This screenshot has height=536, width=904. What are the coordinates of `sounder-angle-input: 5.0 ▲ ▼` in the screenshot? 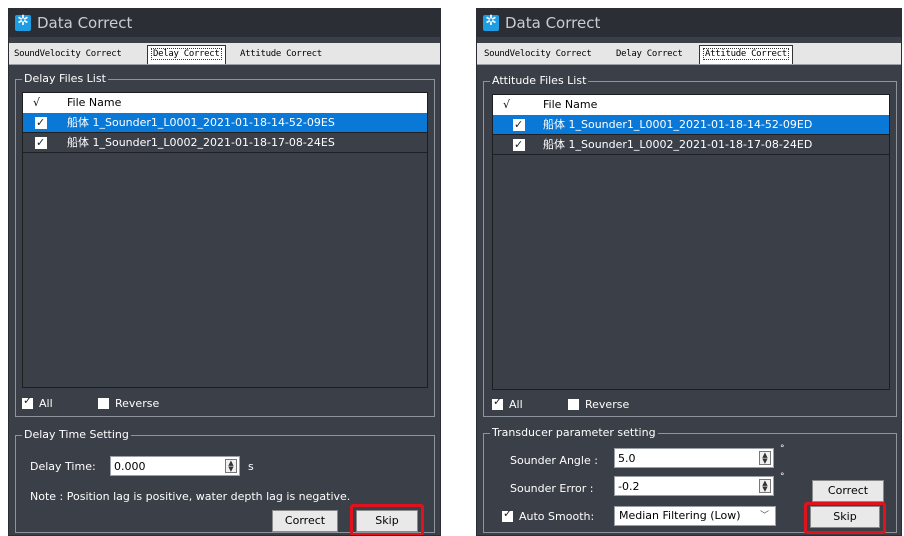 It's located at (694, 458).